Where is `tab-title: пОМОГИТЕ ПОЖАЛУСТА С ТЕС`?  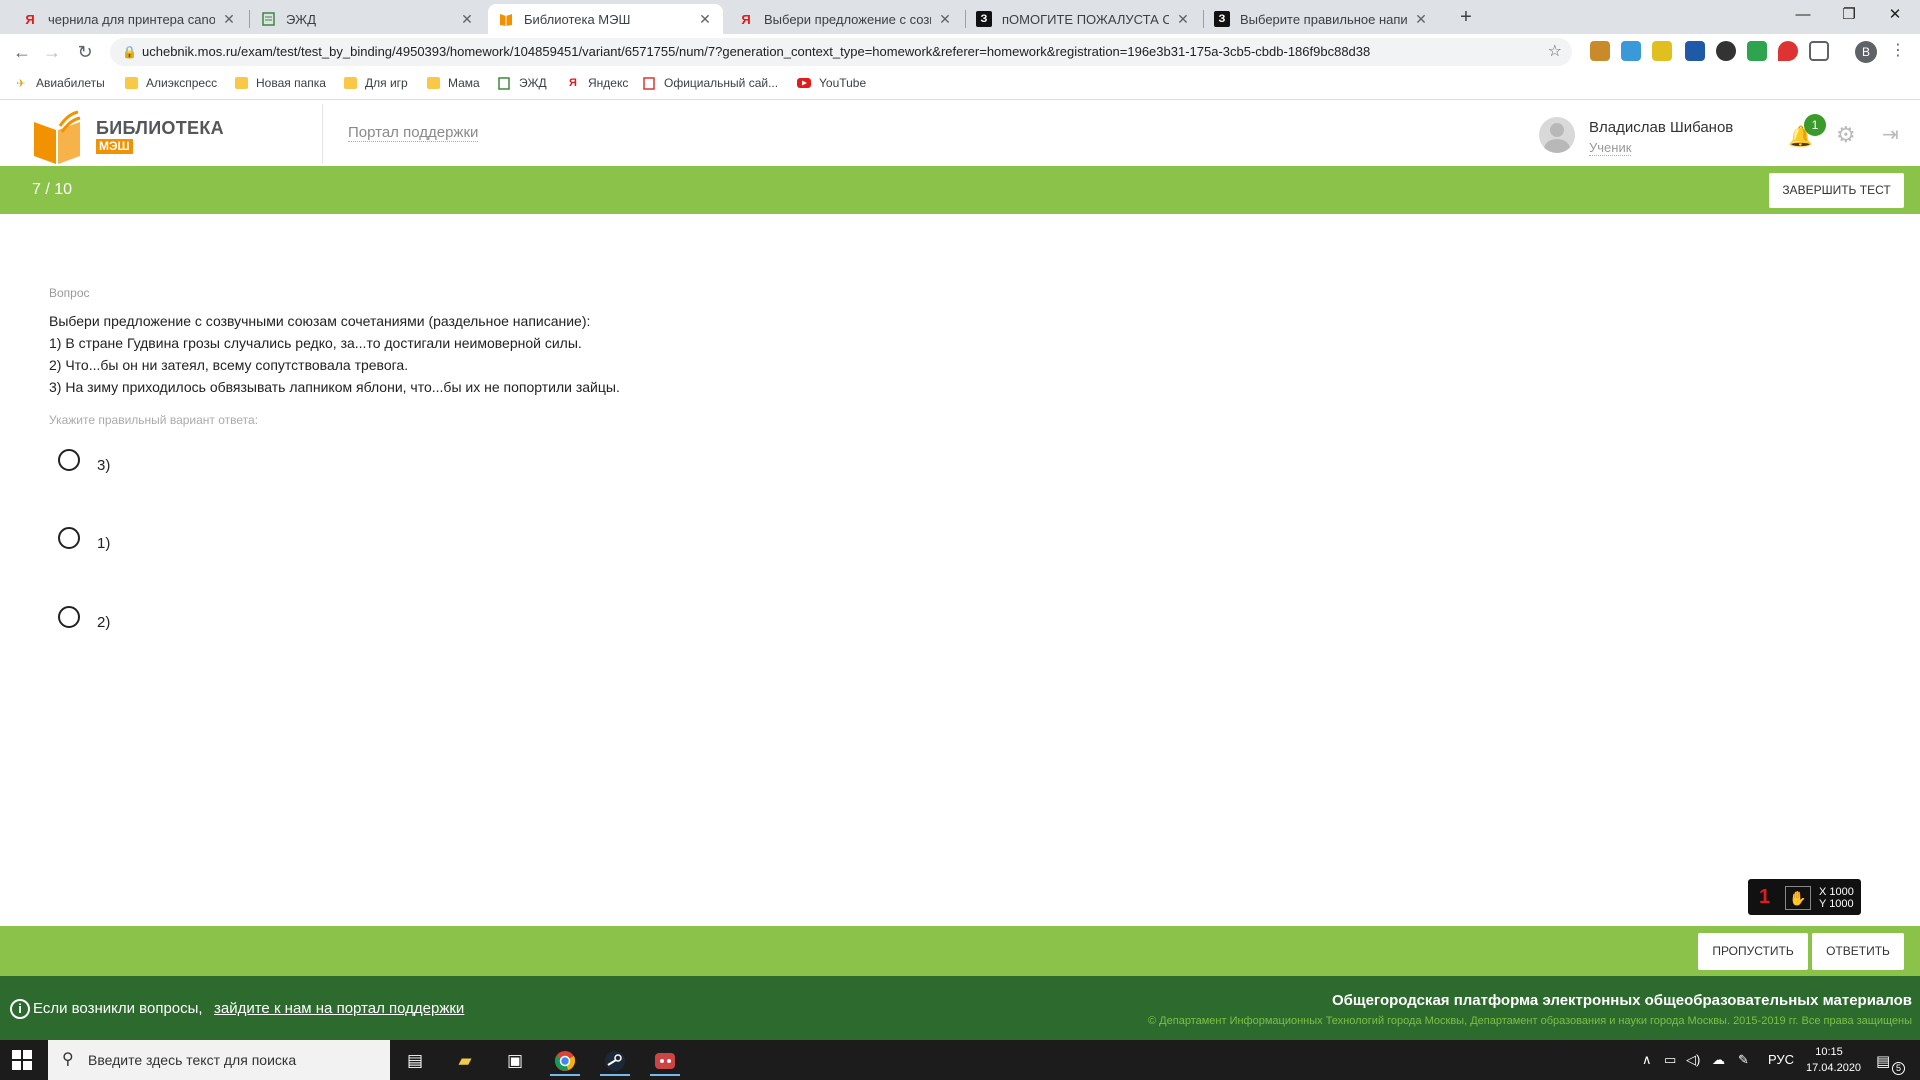 tab-title: пОМОГИТЕ ПОЖАЛУСТА С ТЕС is located at coordinates (1085, 19).